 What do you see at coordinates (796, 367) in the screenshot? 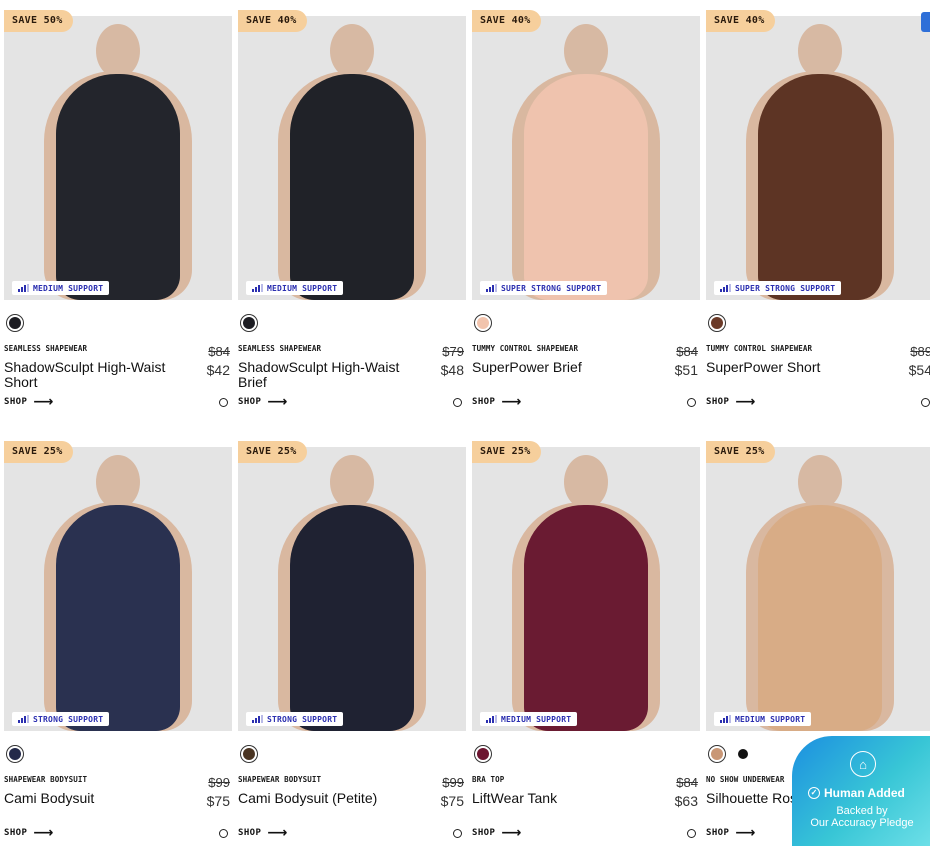
I see `product-name: SuperPower Short` at bounding box center [796, 367].